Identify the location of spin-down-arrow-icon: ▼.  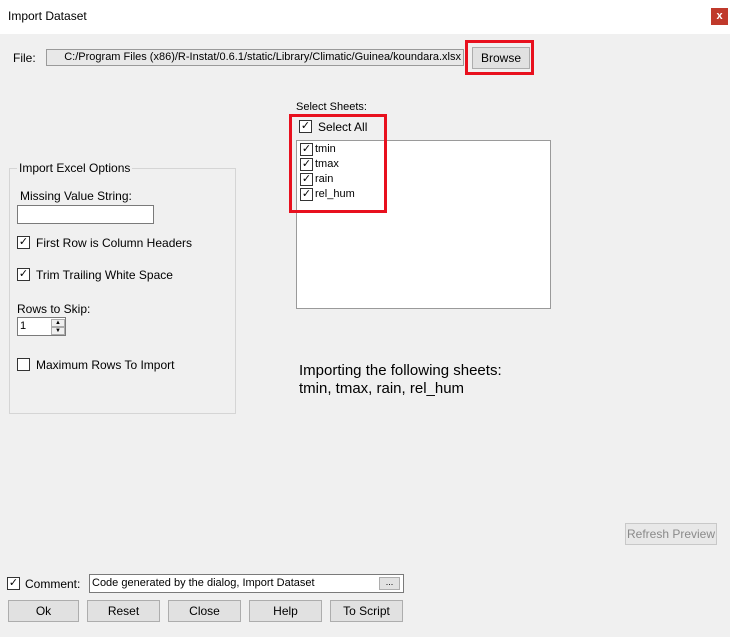
(58, 331).